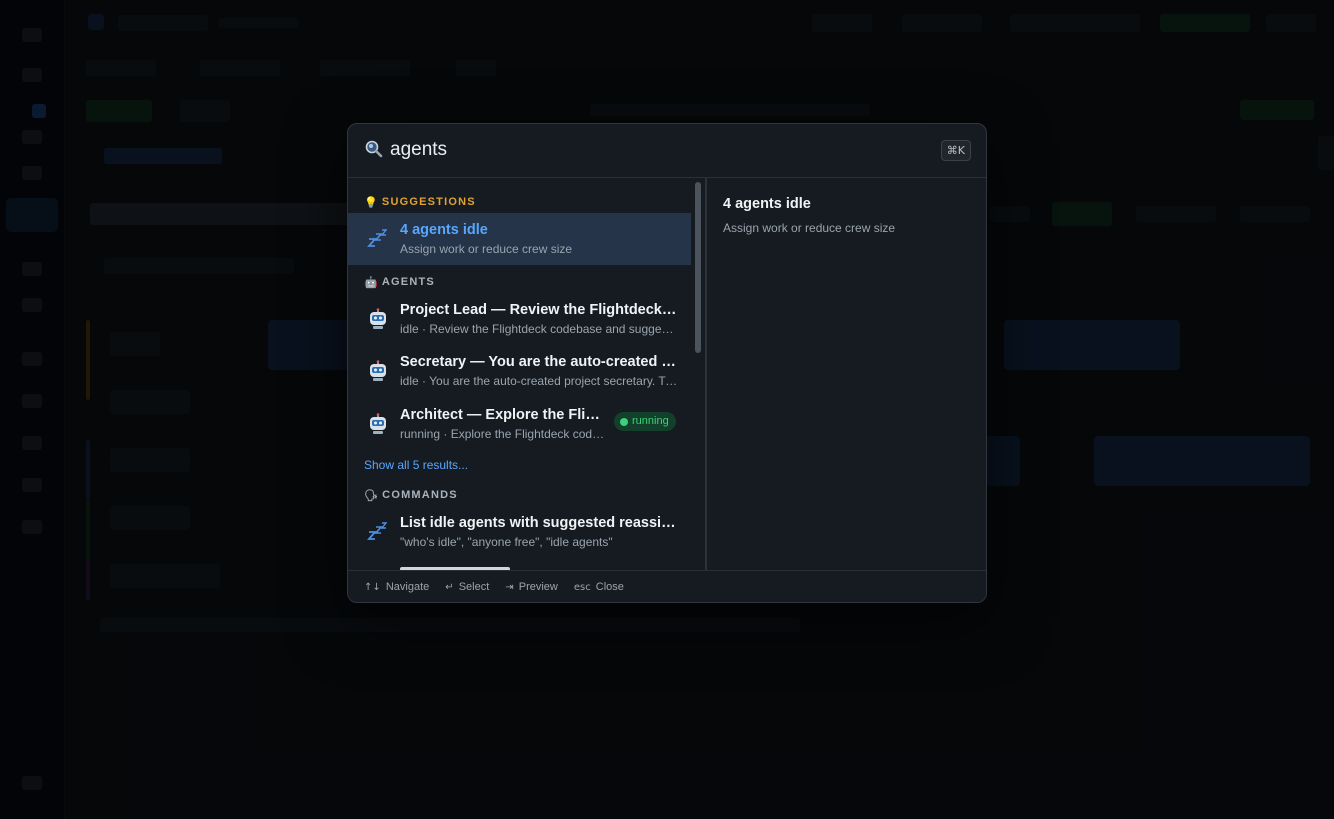 The image size is (1334, 819). I want to click on item-title: 4 agents idle, so click(444, 230).